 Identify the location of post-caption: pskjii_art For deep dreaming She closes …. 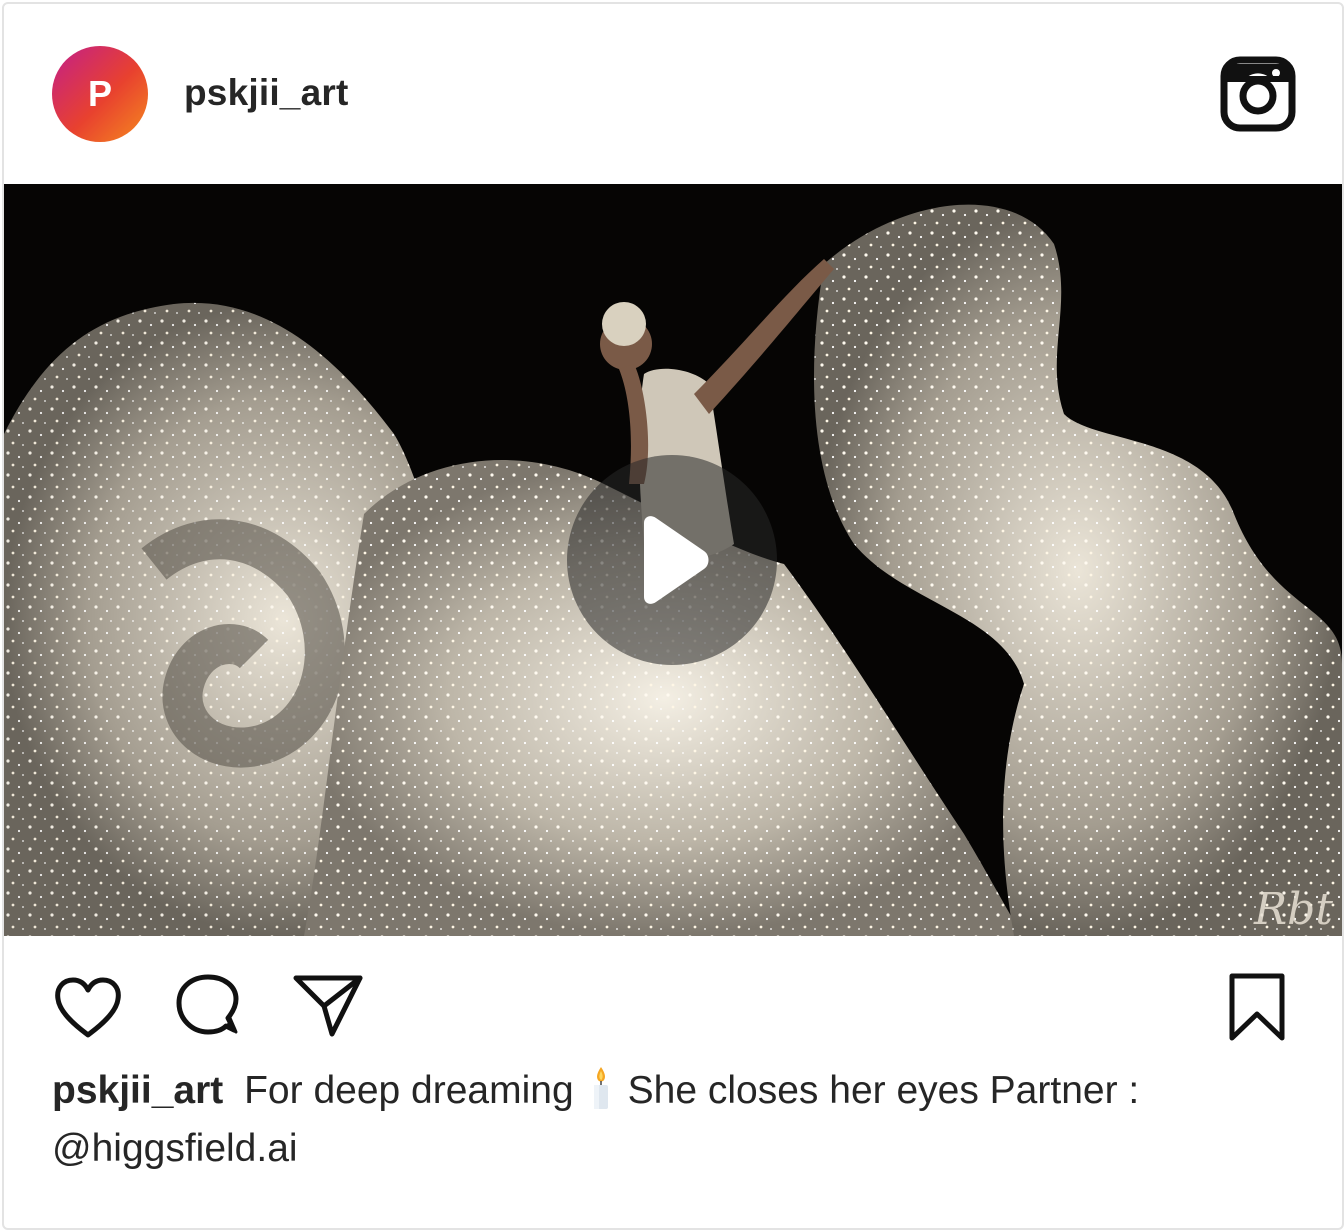
(672, 1120).